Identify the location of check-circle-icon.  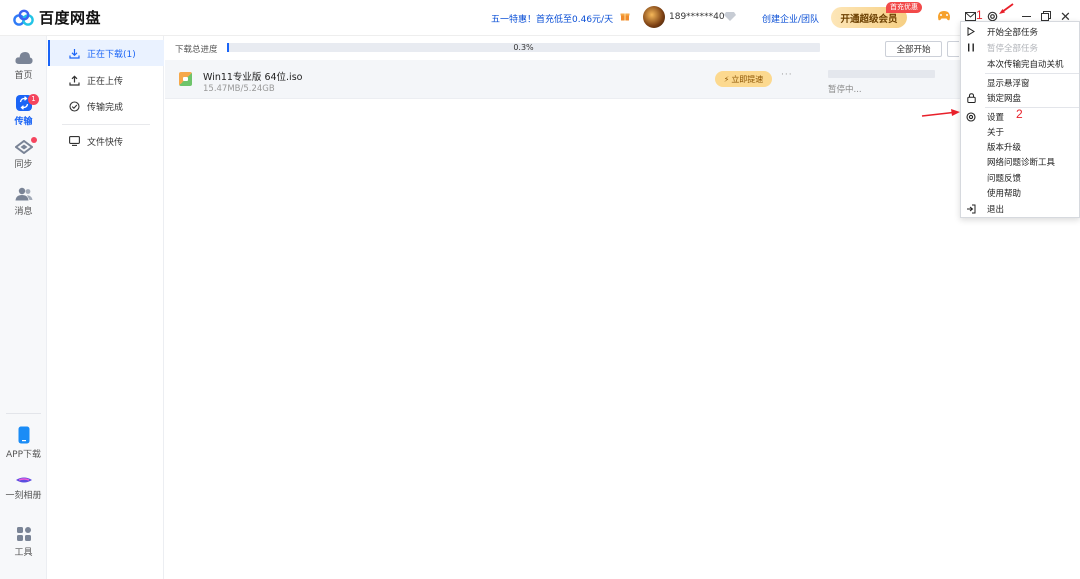
(74, 106).